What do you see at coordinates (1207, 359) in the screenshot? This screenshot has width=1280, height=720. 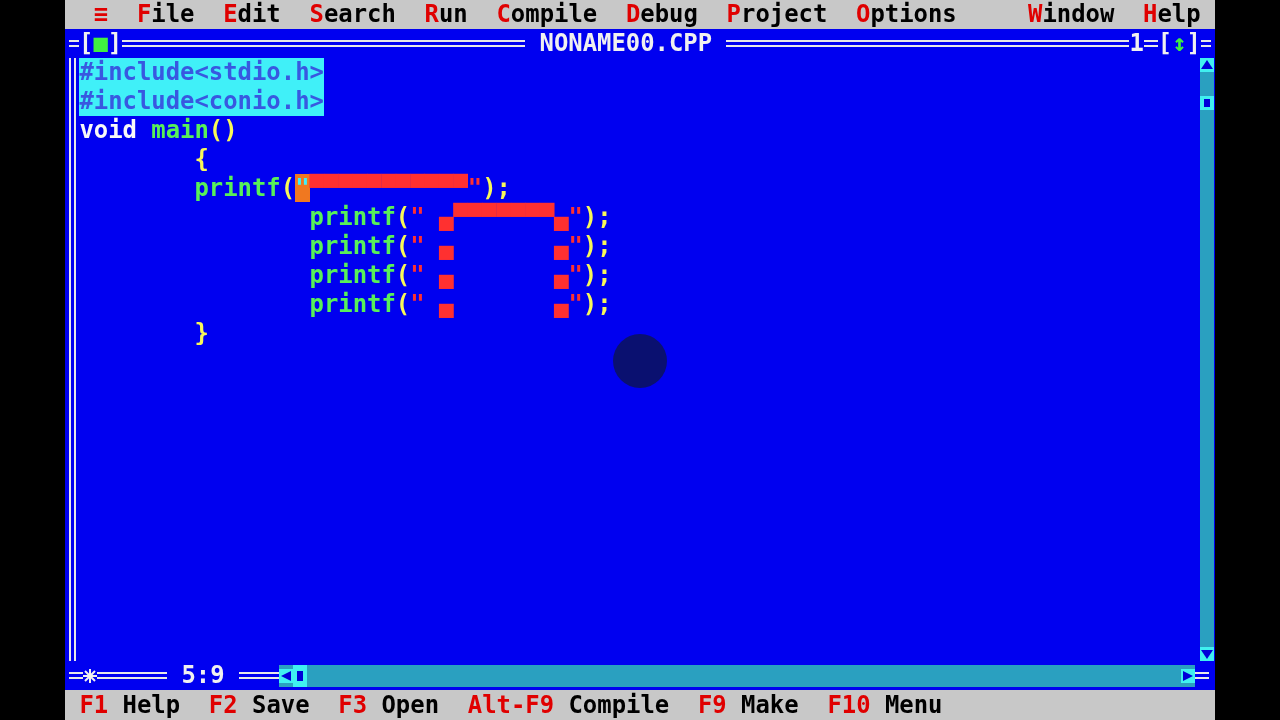 I see `vertical-scrollbar` at bounding box center [1207, 359].